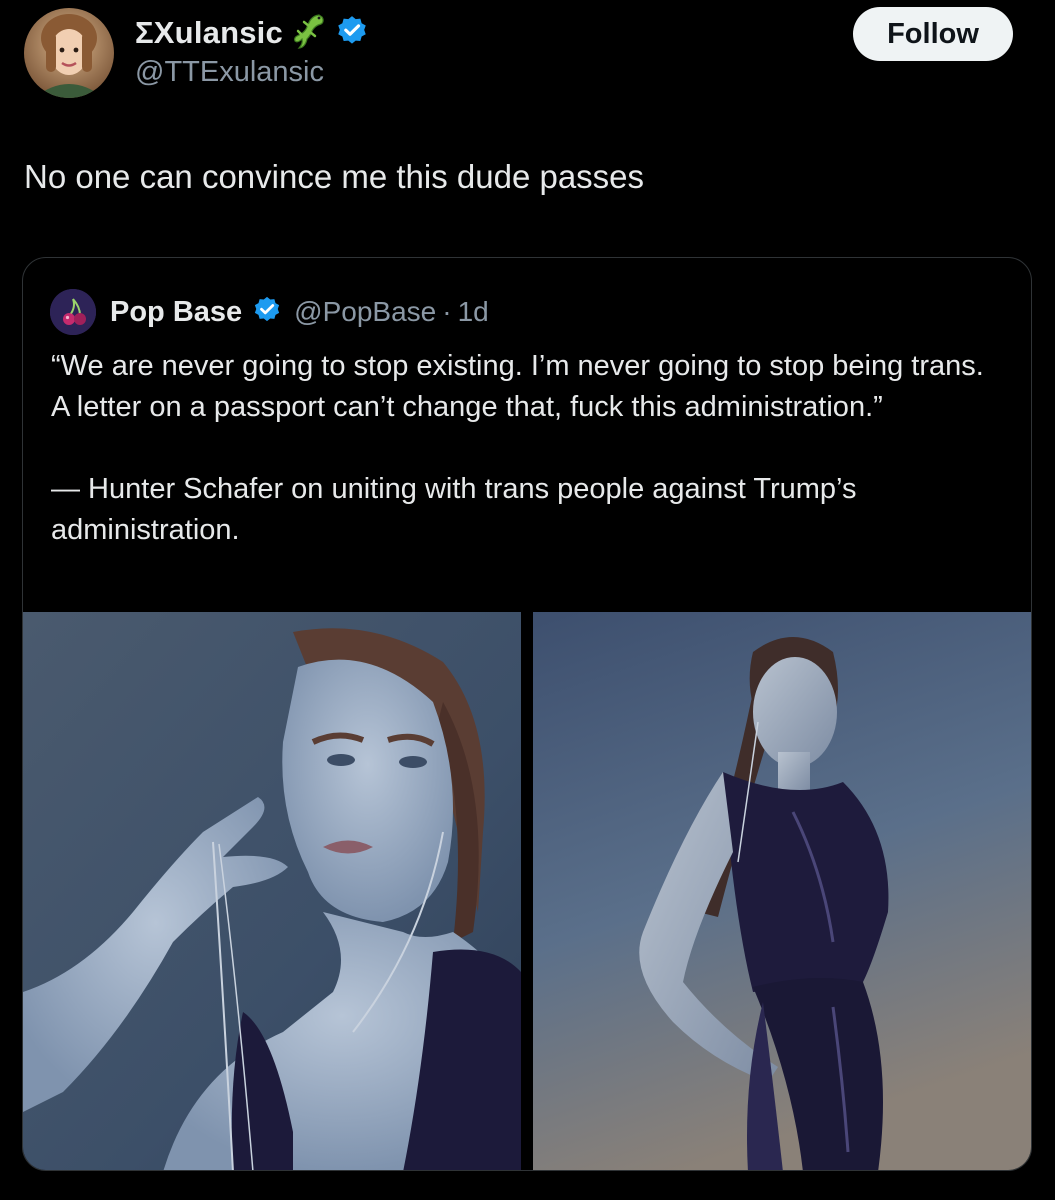 This screenshot has width=1055, height=1200. I want to click on tweet-text: No one can convince me this dude passes, so click(334, 176).